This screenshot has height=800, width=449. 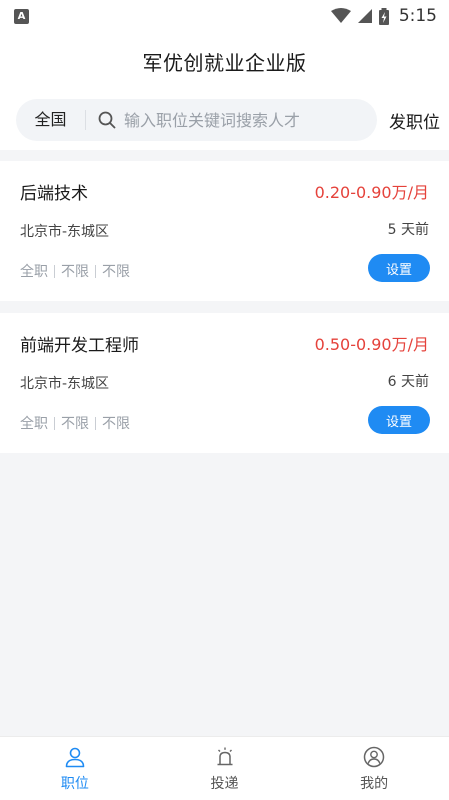 I want to click on job-salary: 0.20-0.90万/月, so click(x=371, y=192).